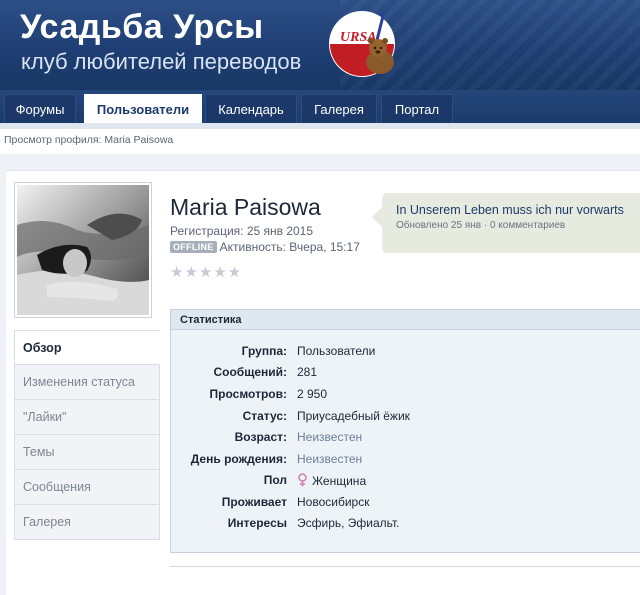 Image resolution: width=640 pixels, height=595 pixels. Describe the element at coordinates (518, 210) in the screenshot. I see `status-update-text: In Unserem Leben muss ich nur vorwarts` at that location.